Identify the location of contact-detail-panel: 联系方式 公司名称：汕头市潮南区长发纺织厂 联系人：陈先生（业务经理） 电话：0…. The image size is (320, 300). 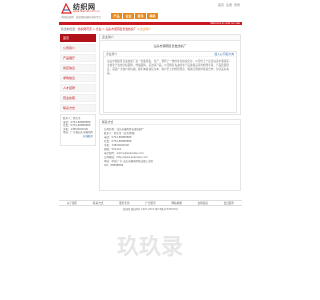
(170, 155).